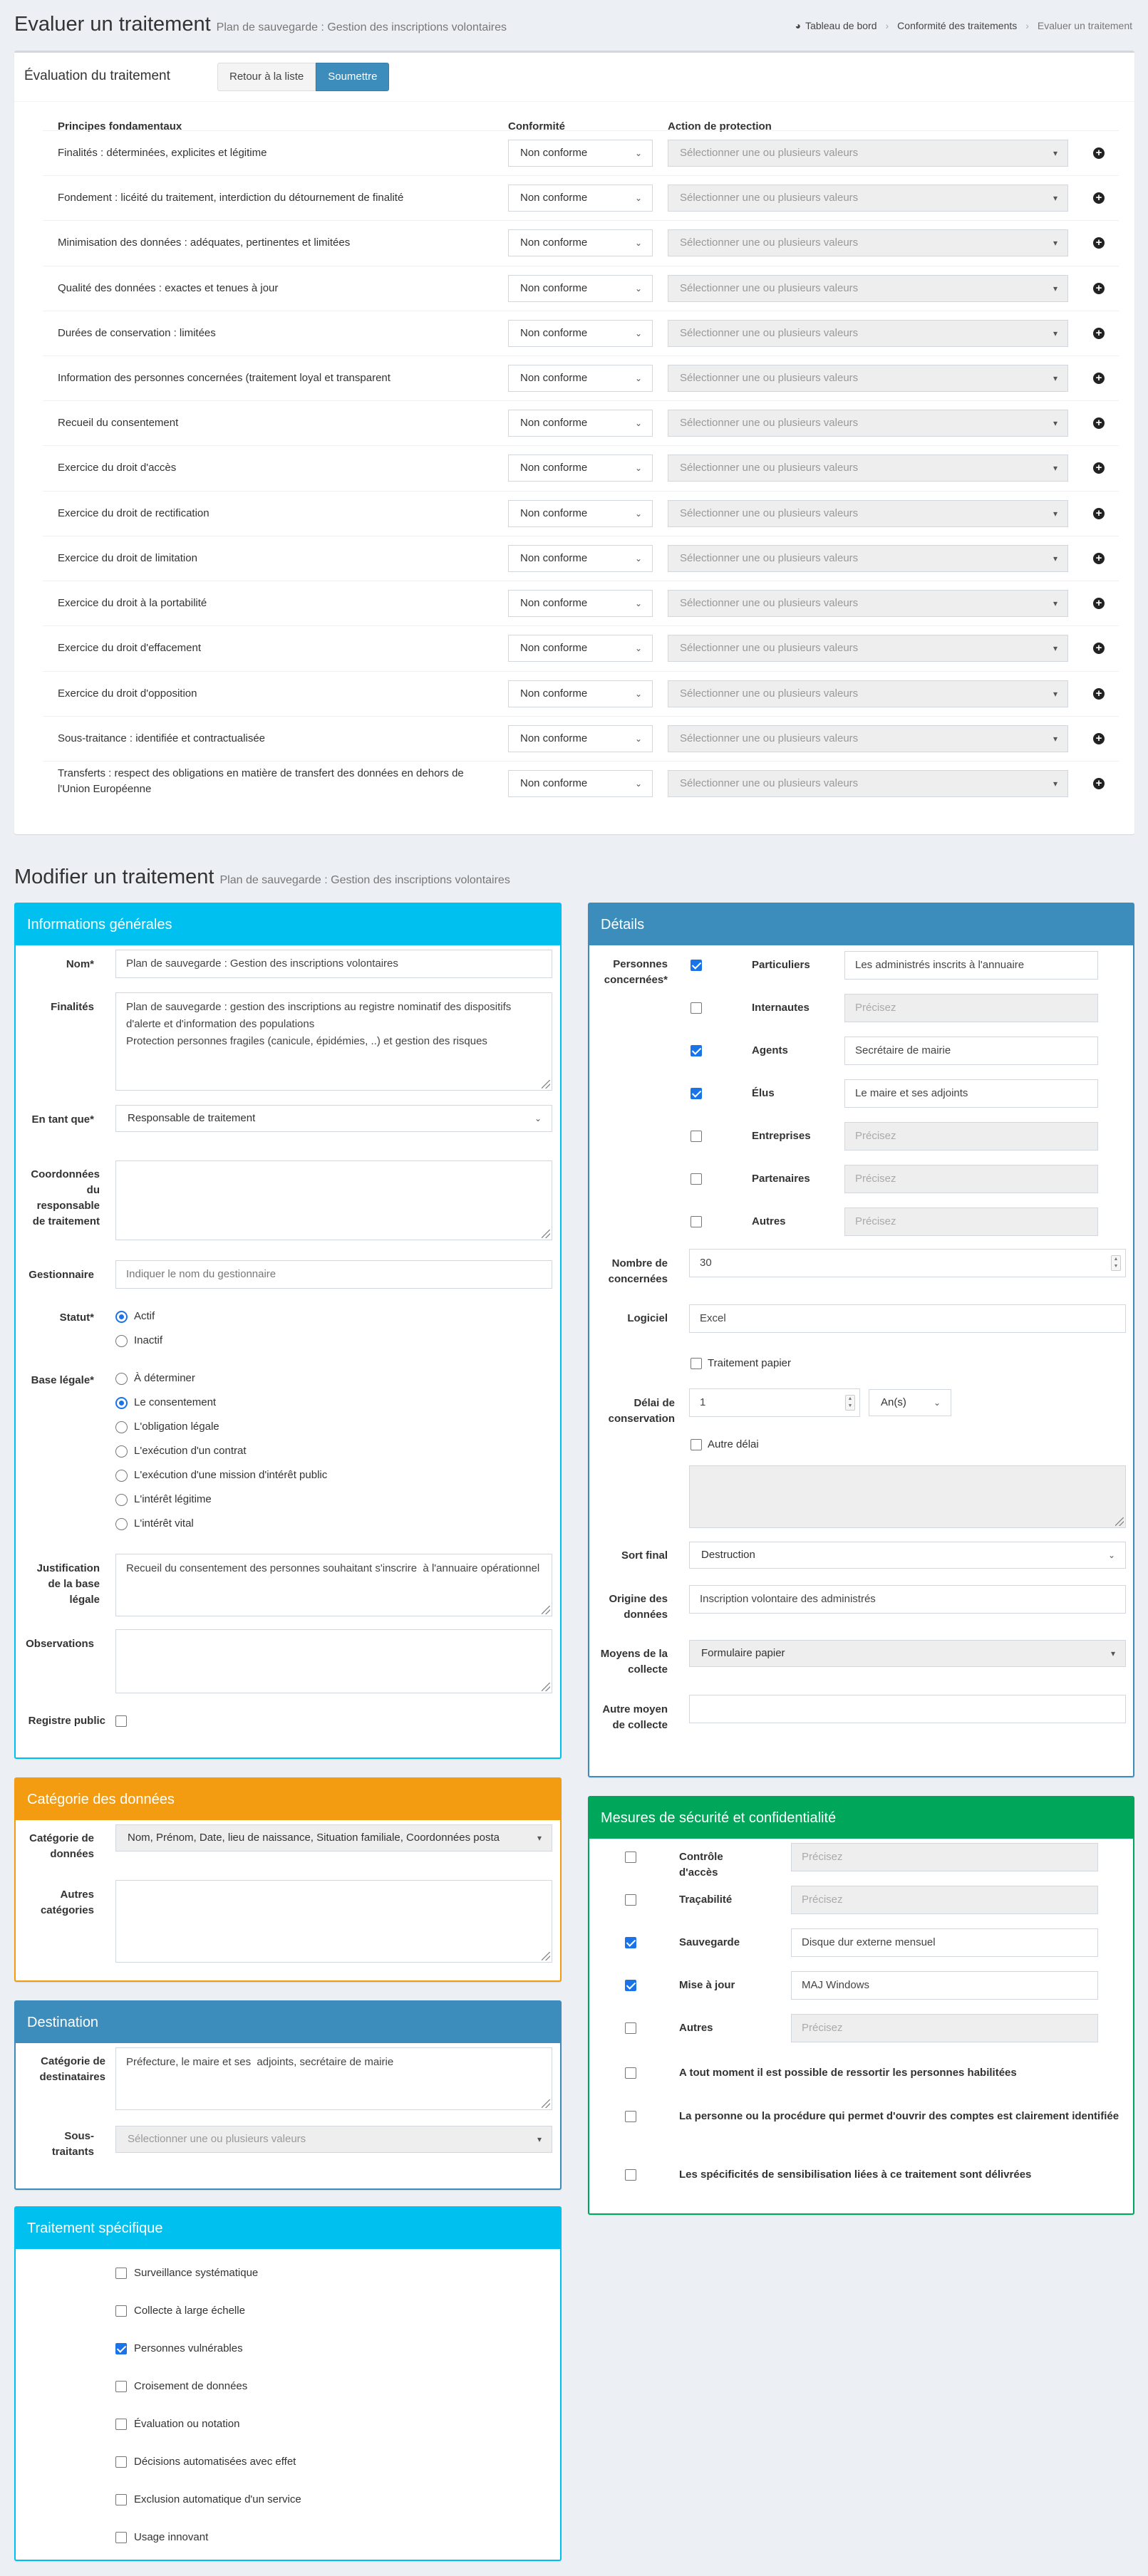 Image resolution: width=1148 pixels, height=2576 pixels. What do you see at coordinates (697, 1444) in the screenshot?
I see `other-retention-checkbox` at bounding box center [697, 1444].